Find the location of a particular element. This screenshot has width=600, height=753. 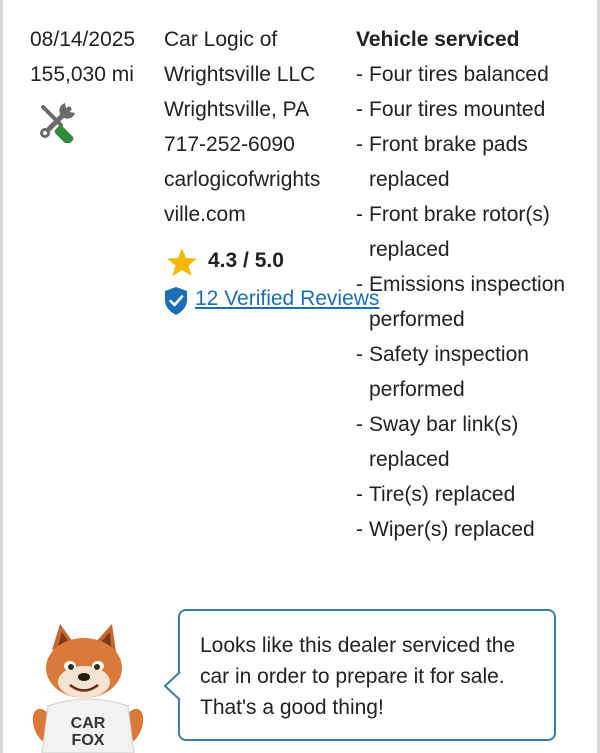

mascot-shirt-text-car: CAR is located at coordinates (88, 723).